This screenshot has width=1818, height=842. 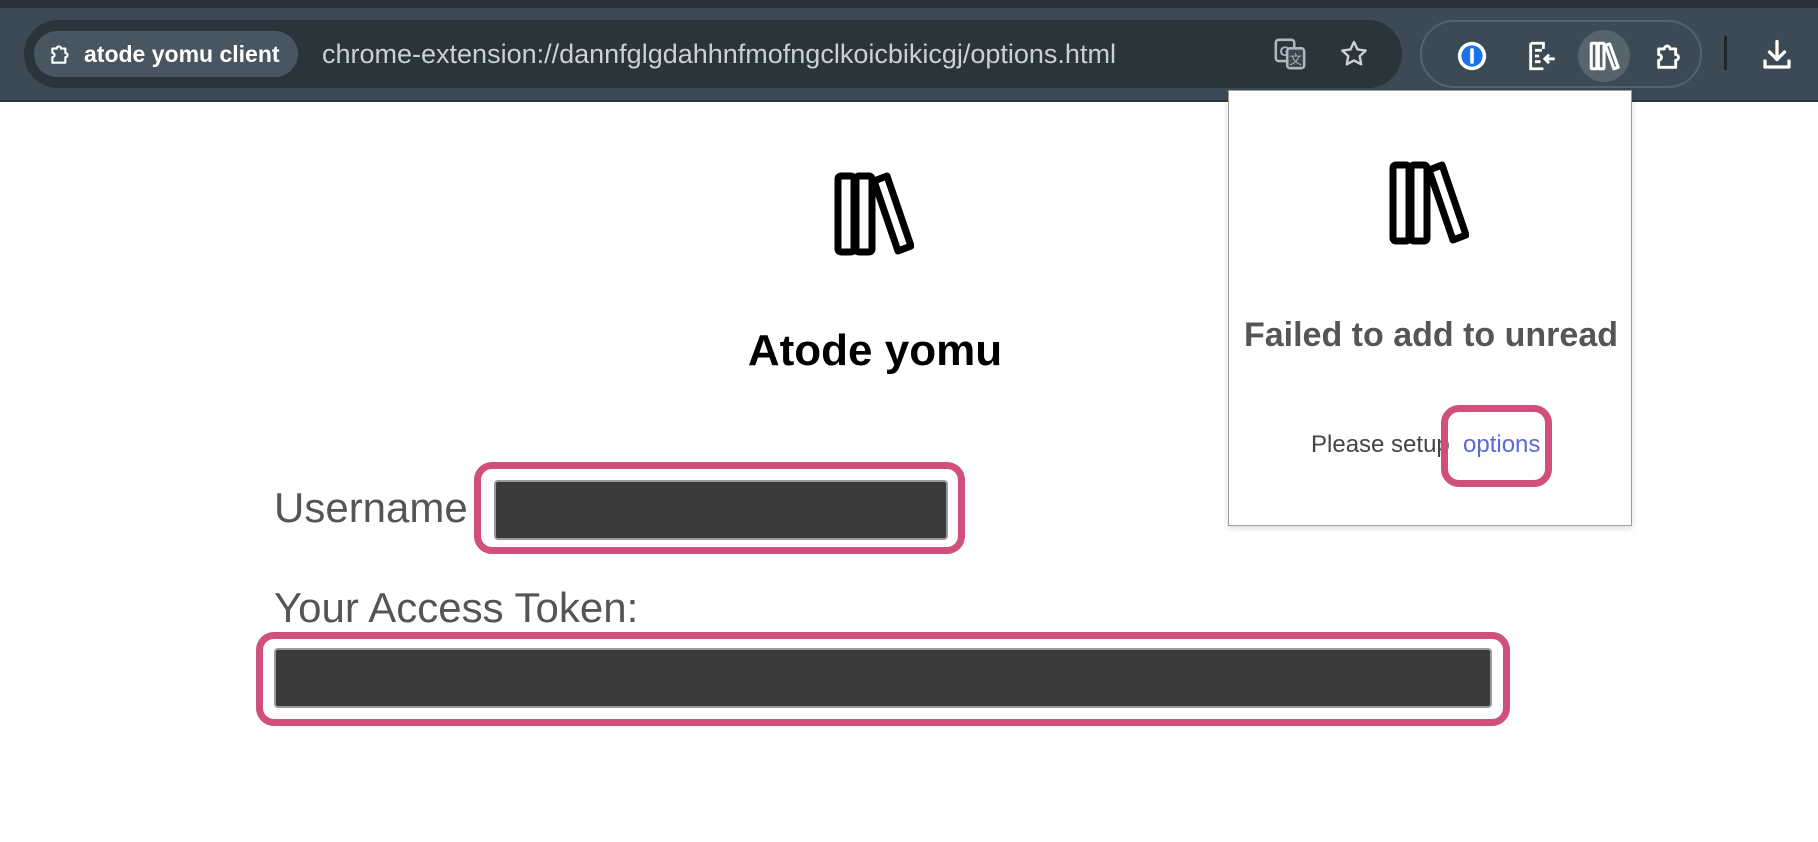 I want to click on extensions-area, so click(x=1561, y=54).